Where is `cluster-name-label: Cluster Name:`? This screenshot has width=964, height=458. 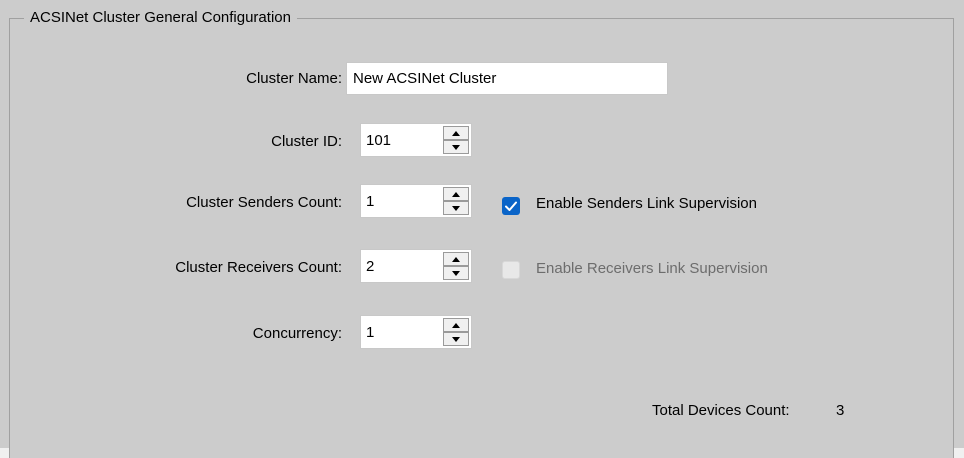 cluster-name-label: Cluster Name: is located at coordinates (294, 78).